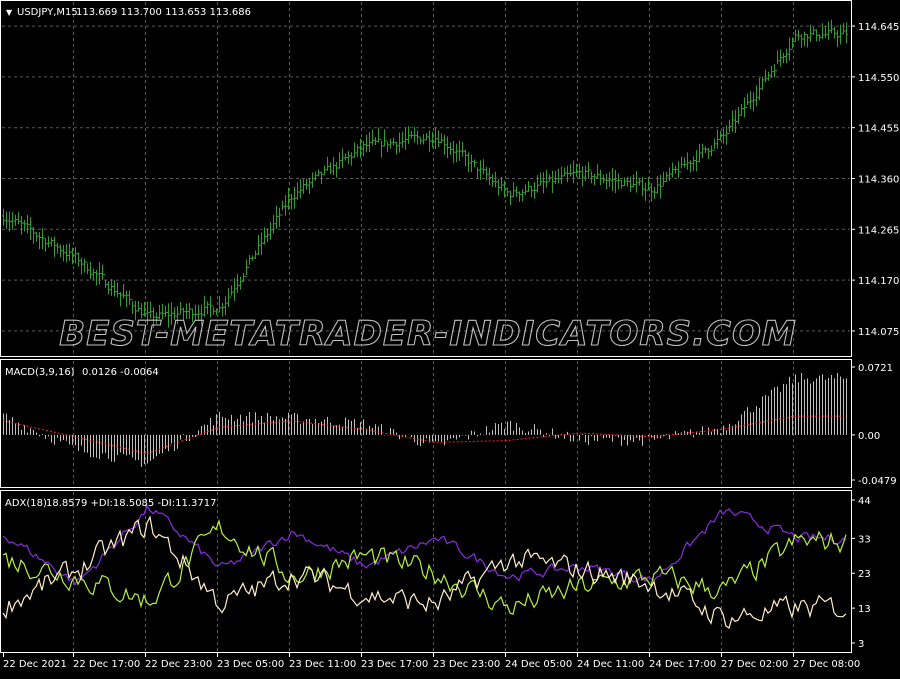  I want to click on macd-axis: 0.0721 0.00 -0.0479, so click(874, 425).